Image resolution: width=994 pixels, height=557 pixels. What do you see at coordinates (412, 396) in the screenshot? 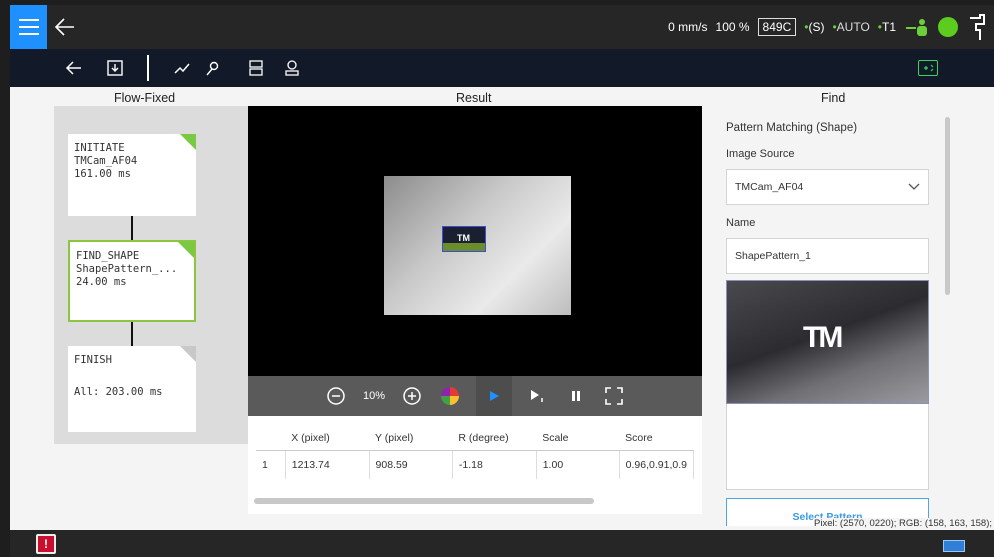
I see `zoom-in-icon` at bounding box center [412, 396].